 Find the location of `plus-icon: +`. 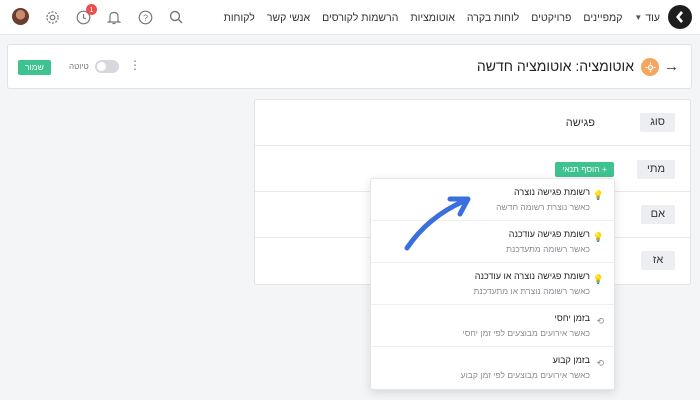

plus-icon: + is located at coordinates (603, 169).